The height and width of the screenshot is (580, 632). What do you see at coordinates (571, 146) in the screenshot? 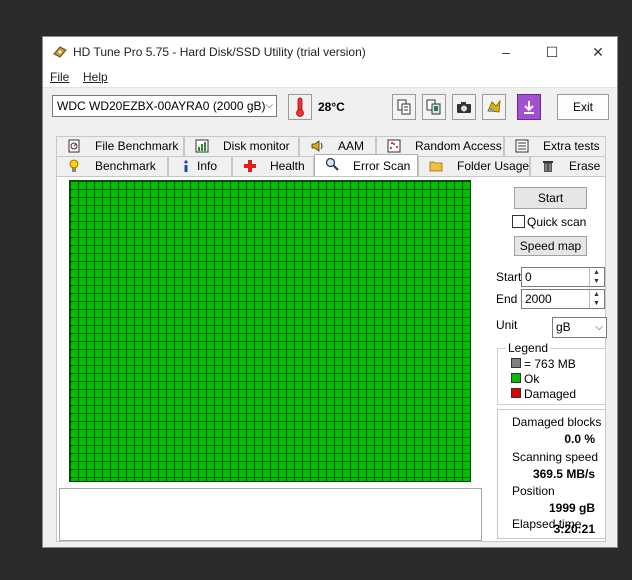
I see `tab-label: Extra tests` at bounding box center [571, 146].